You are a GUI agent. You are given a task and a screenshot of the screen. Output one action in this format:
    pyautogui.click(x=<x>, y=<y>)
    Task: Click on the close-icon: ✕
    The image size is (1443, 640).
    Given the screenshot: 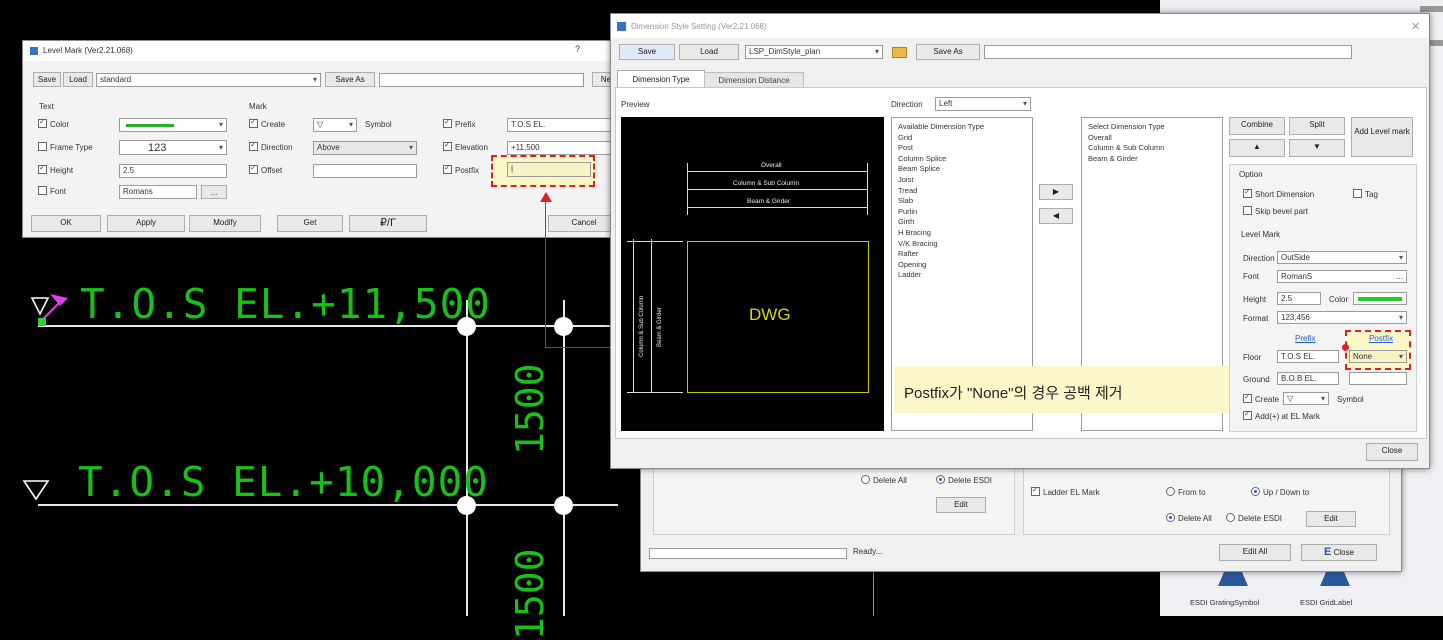 What is the action you would take?
    pyautogui.click(x=1415, y=26)
    